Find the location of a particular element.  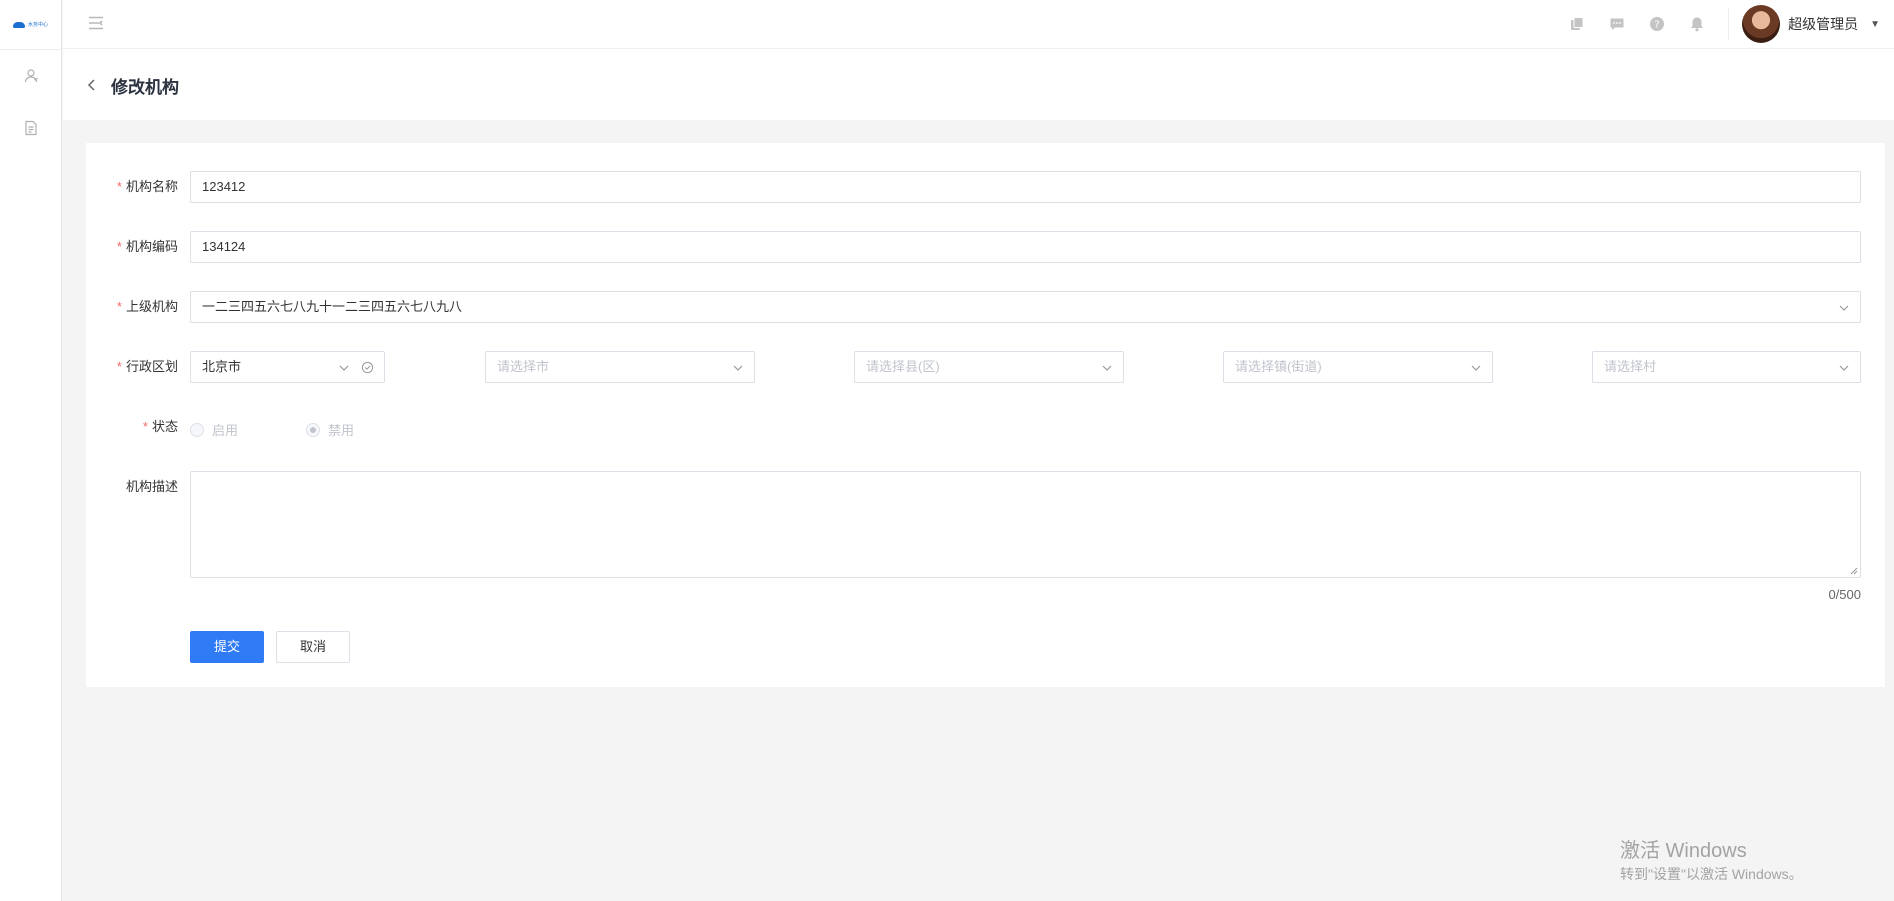

town-placeholder: 请选择镇(街道) is located at coordinates (1278, 366).